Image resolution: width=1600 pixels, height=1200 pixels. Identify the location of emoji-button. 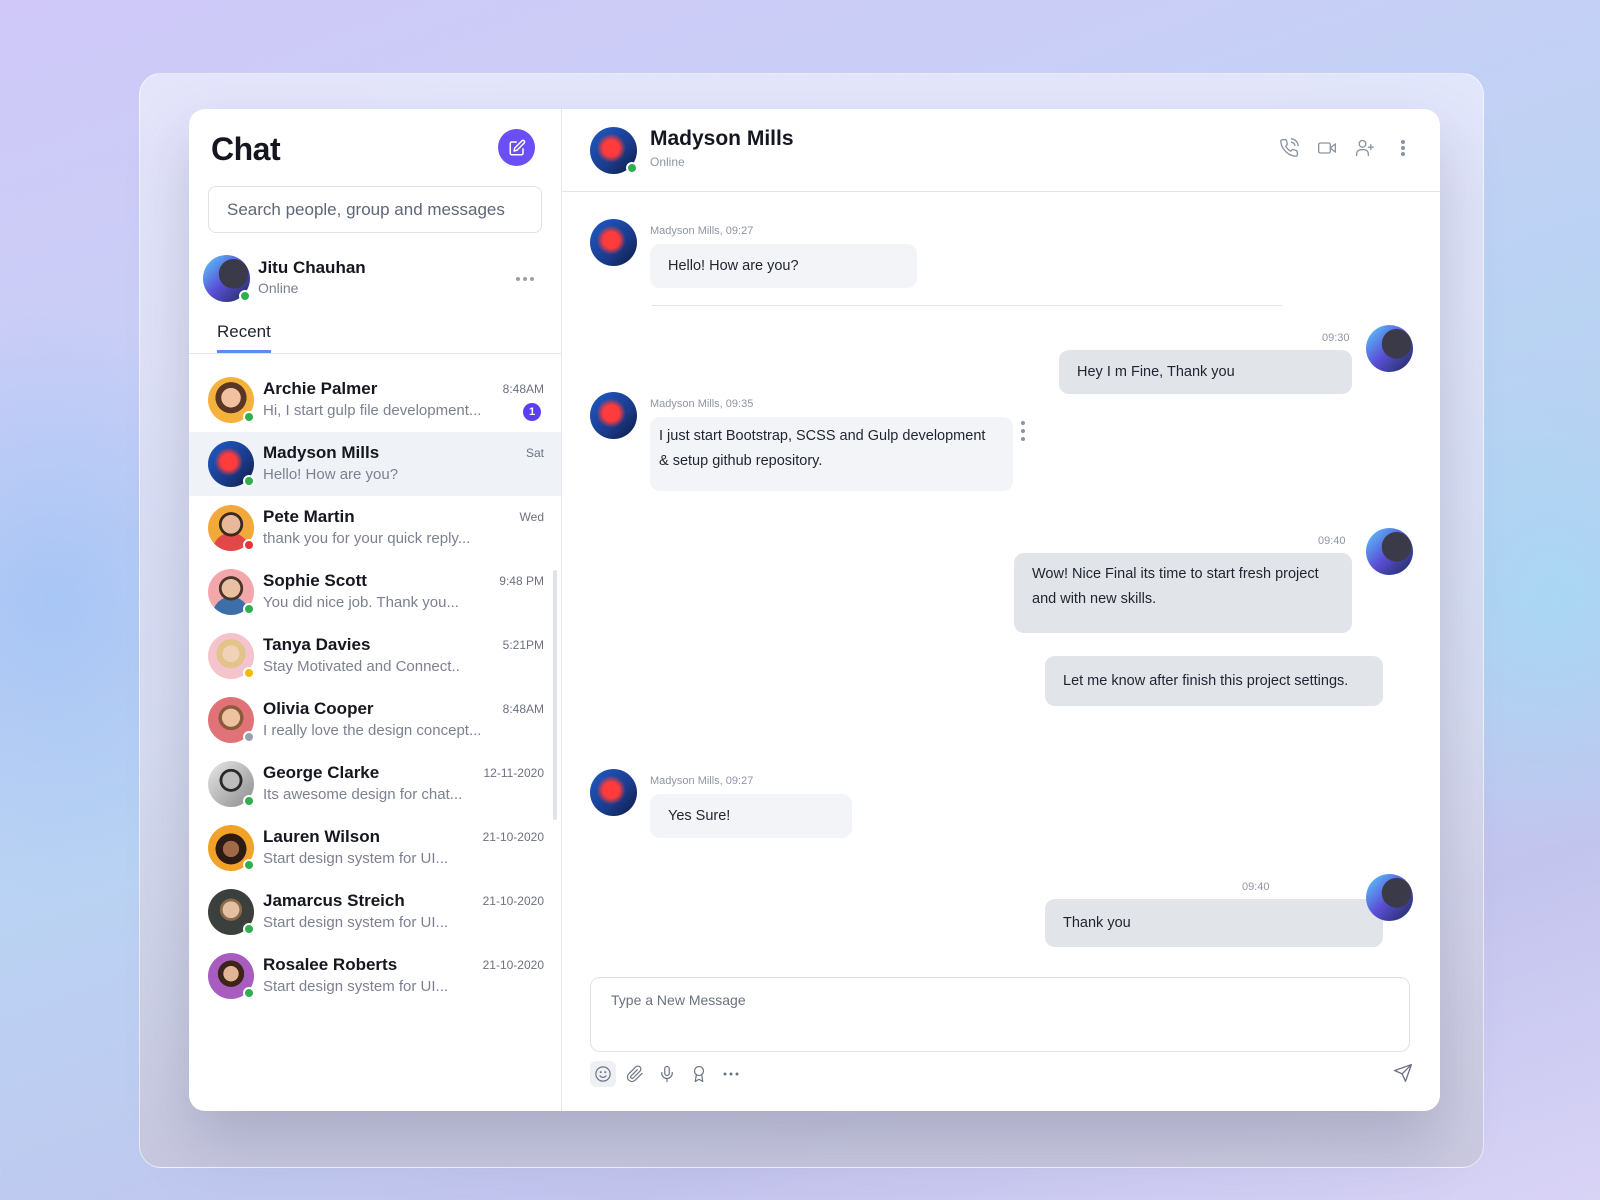
(603, 1074).